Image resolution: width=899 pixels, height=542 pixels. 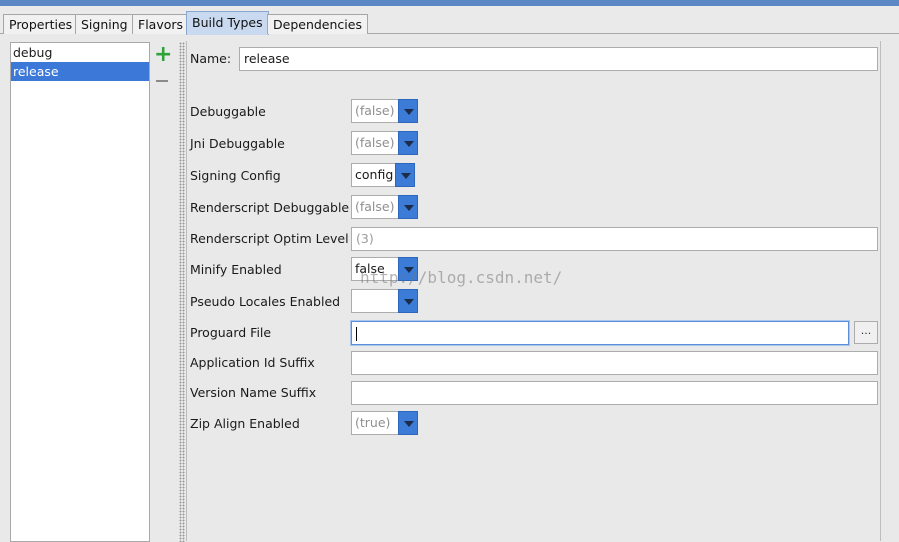 What do you see at coordinates (80, 292) in the screenshot?
I see `build-types-list: debug release` at bounding box center [80, 292].